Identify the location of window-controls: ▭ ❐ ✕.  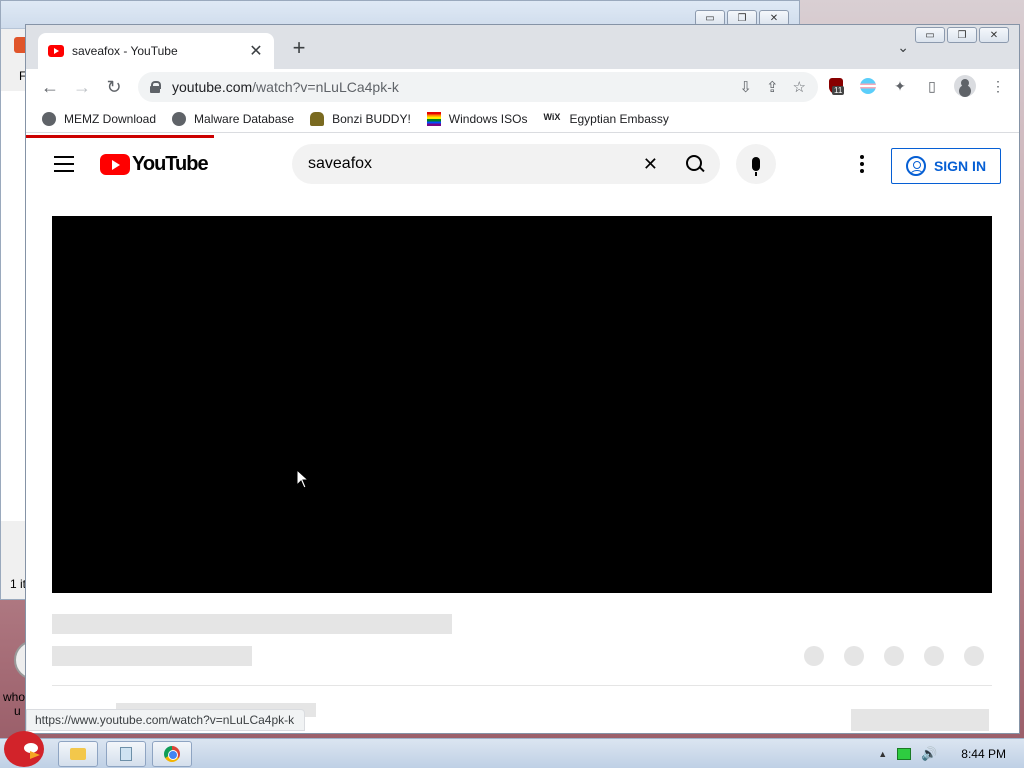
(962, 35).